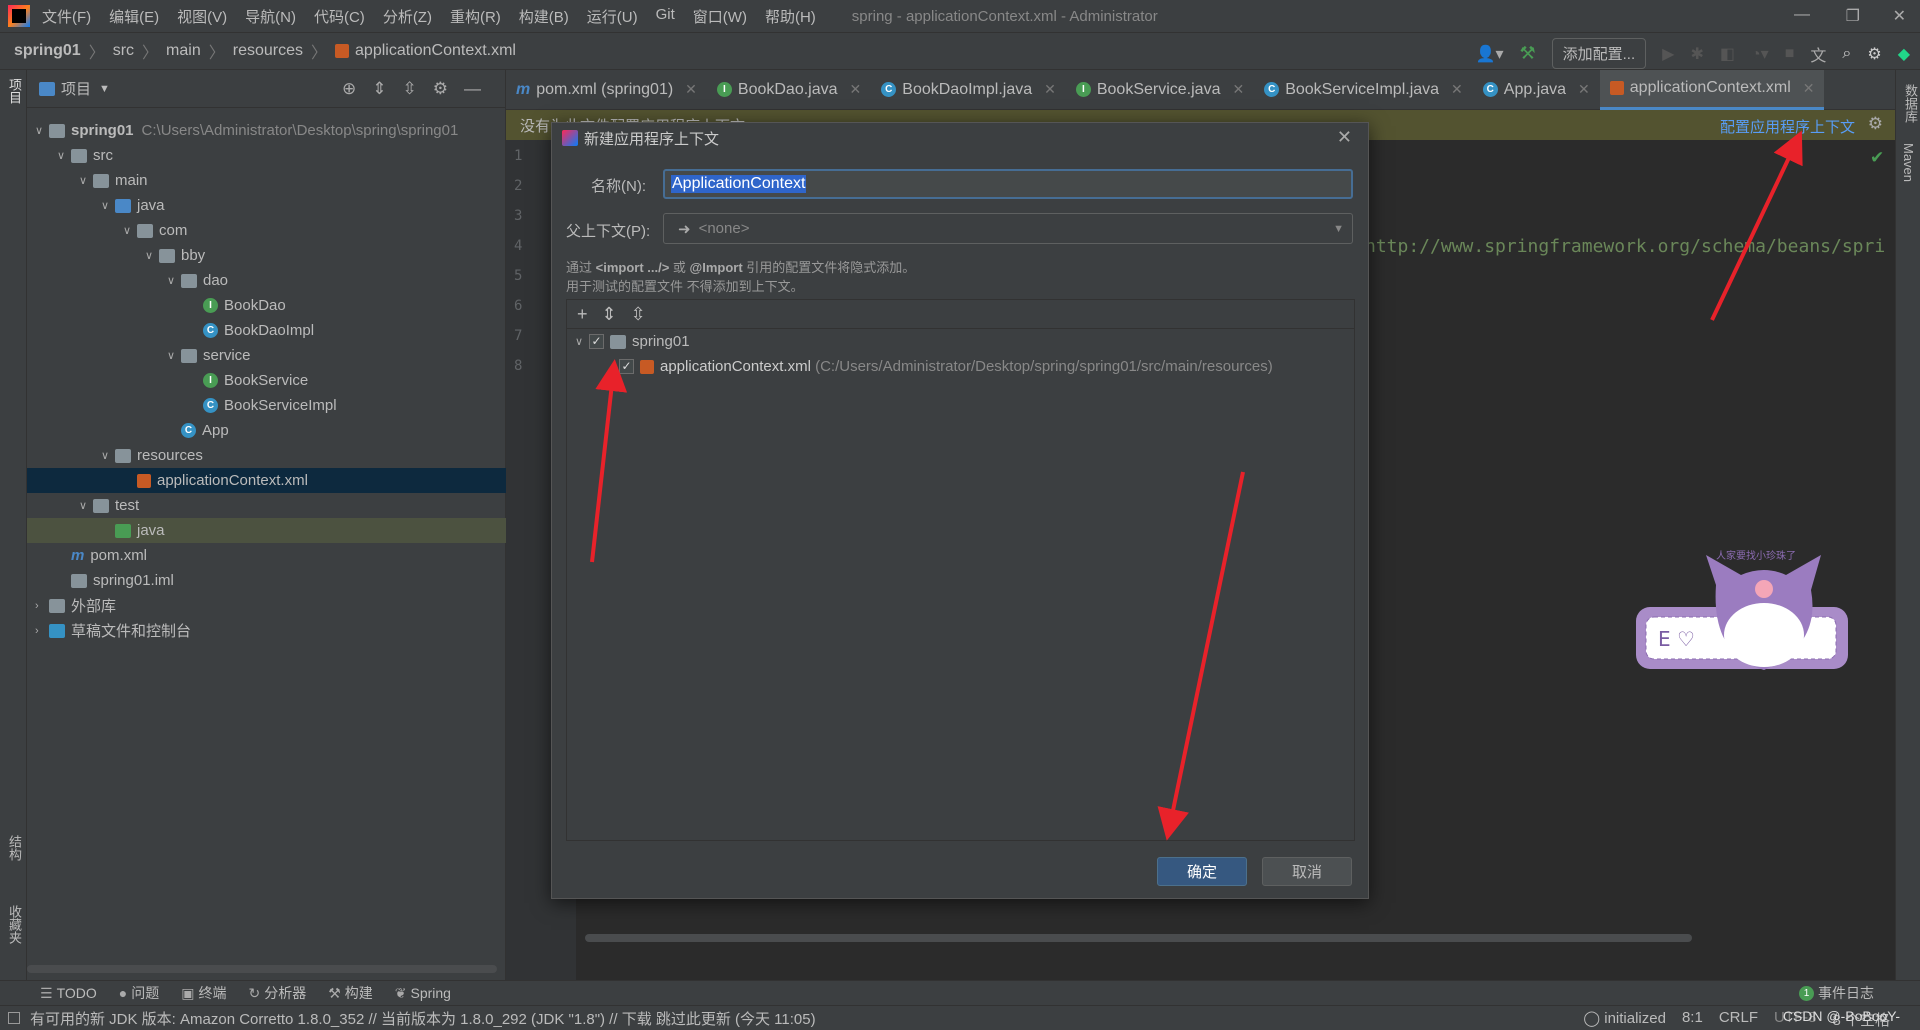 This screenshot has height=1030, width=1920. Describe the element at coordinates (1008, 228) in the screenshot. I see `parent-context-dropdown: ➜ <none> ▼` at that location.